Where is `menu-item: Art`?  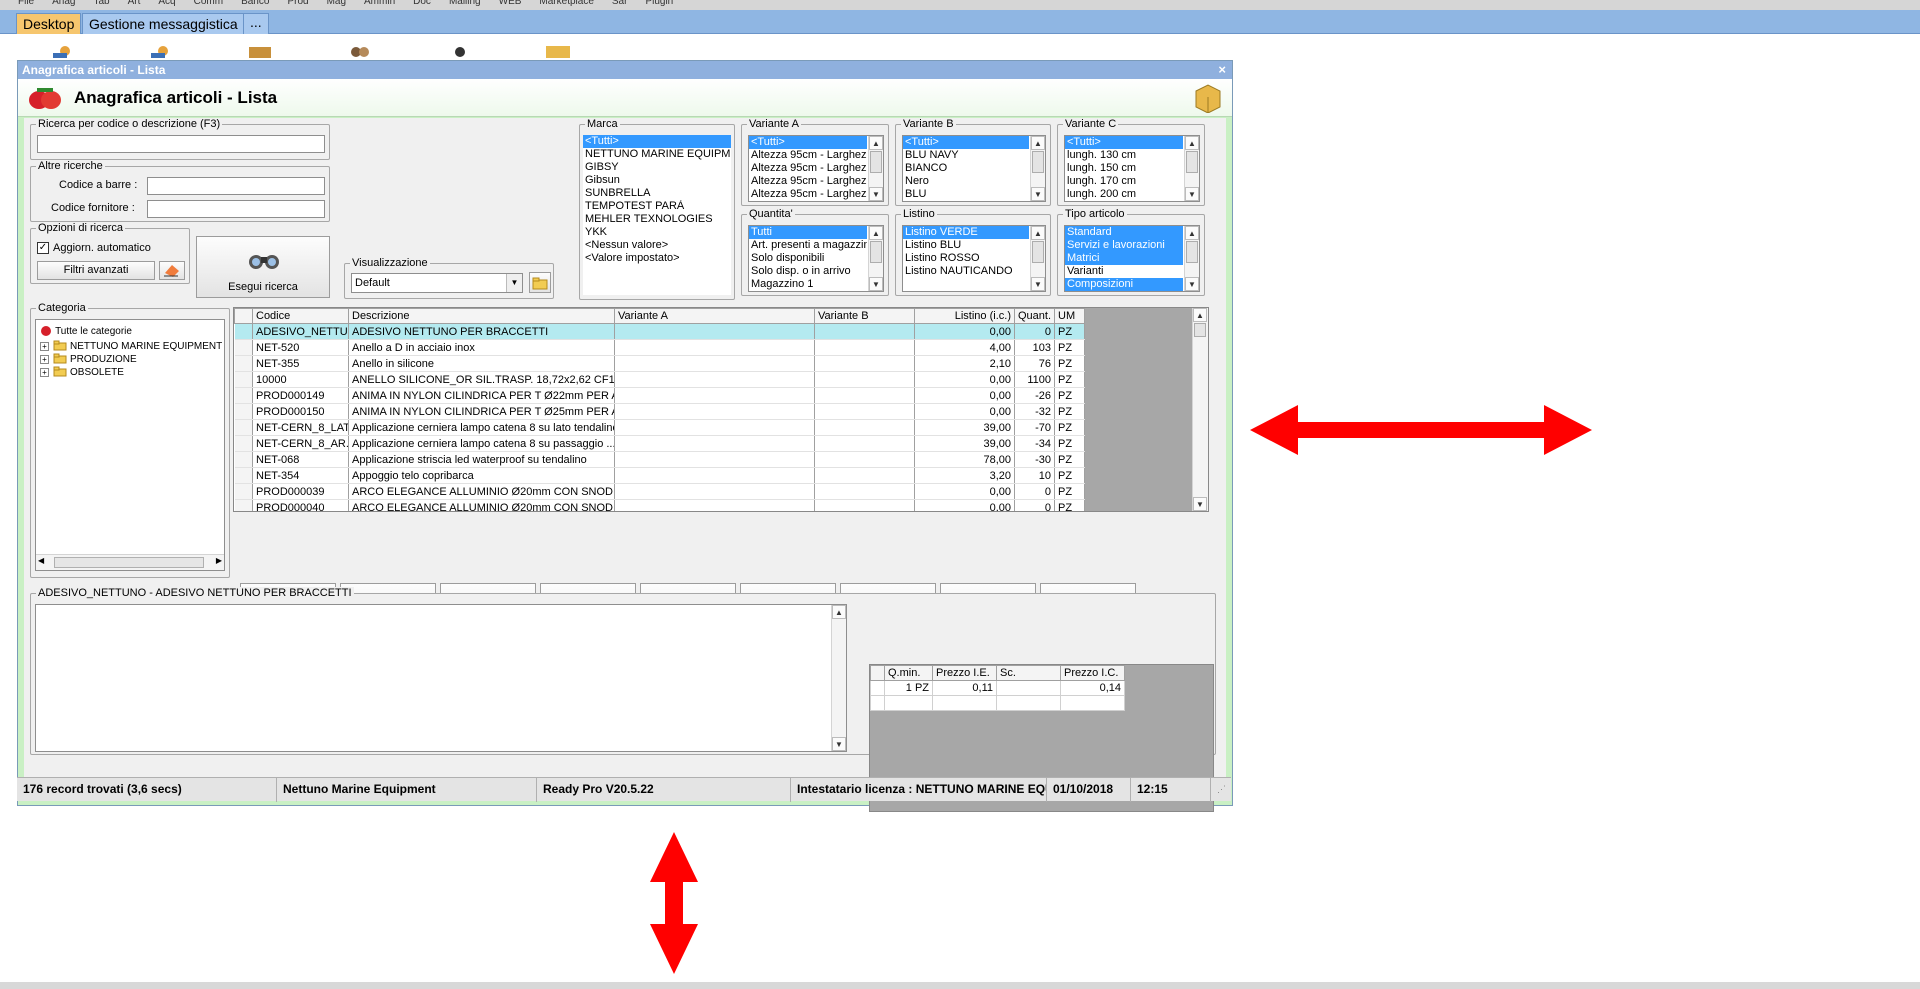
menu-item: Art is located at coordinates (134, 3).